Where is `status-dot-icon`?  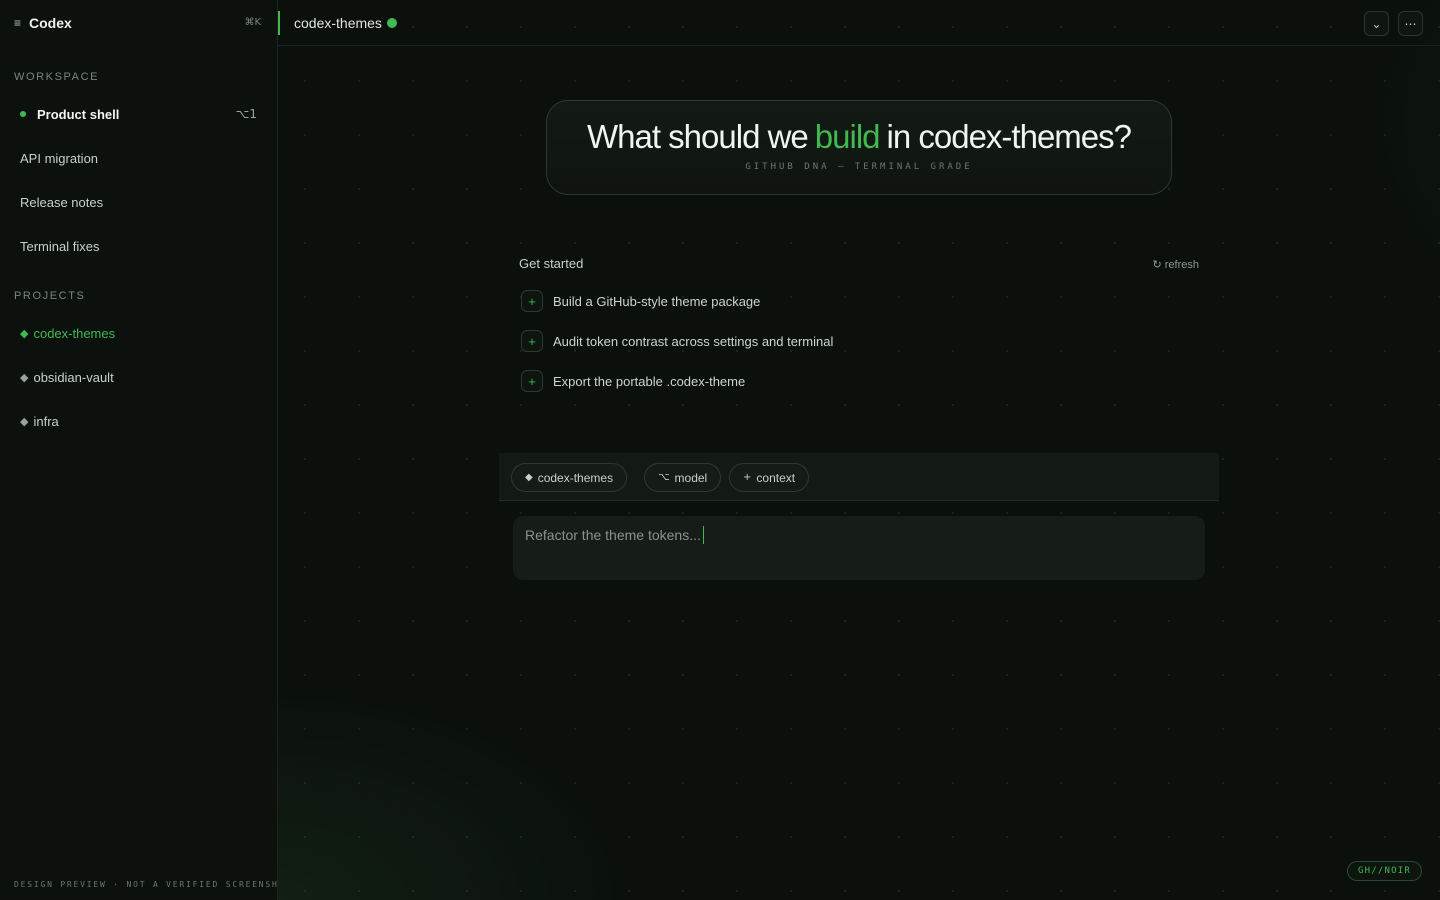
status-dot-icon is located at coordinates (391, 22).